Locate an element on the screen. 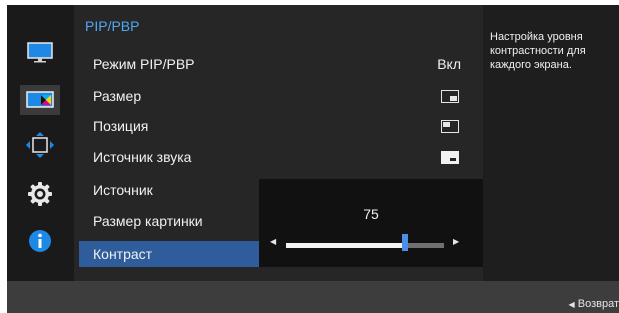 The width and height of the screenshot is (619, 313). pip-pbp-mode-value: Вкл is located at coordinates (449, 64).